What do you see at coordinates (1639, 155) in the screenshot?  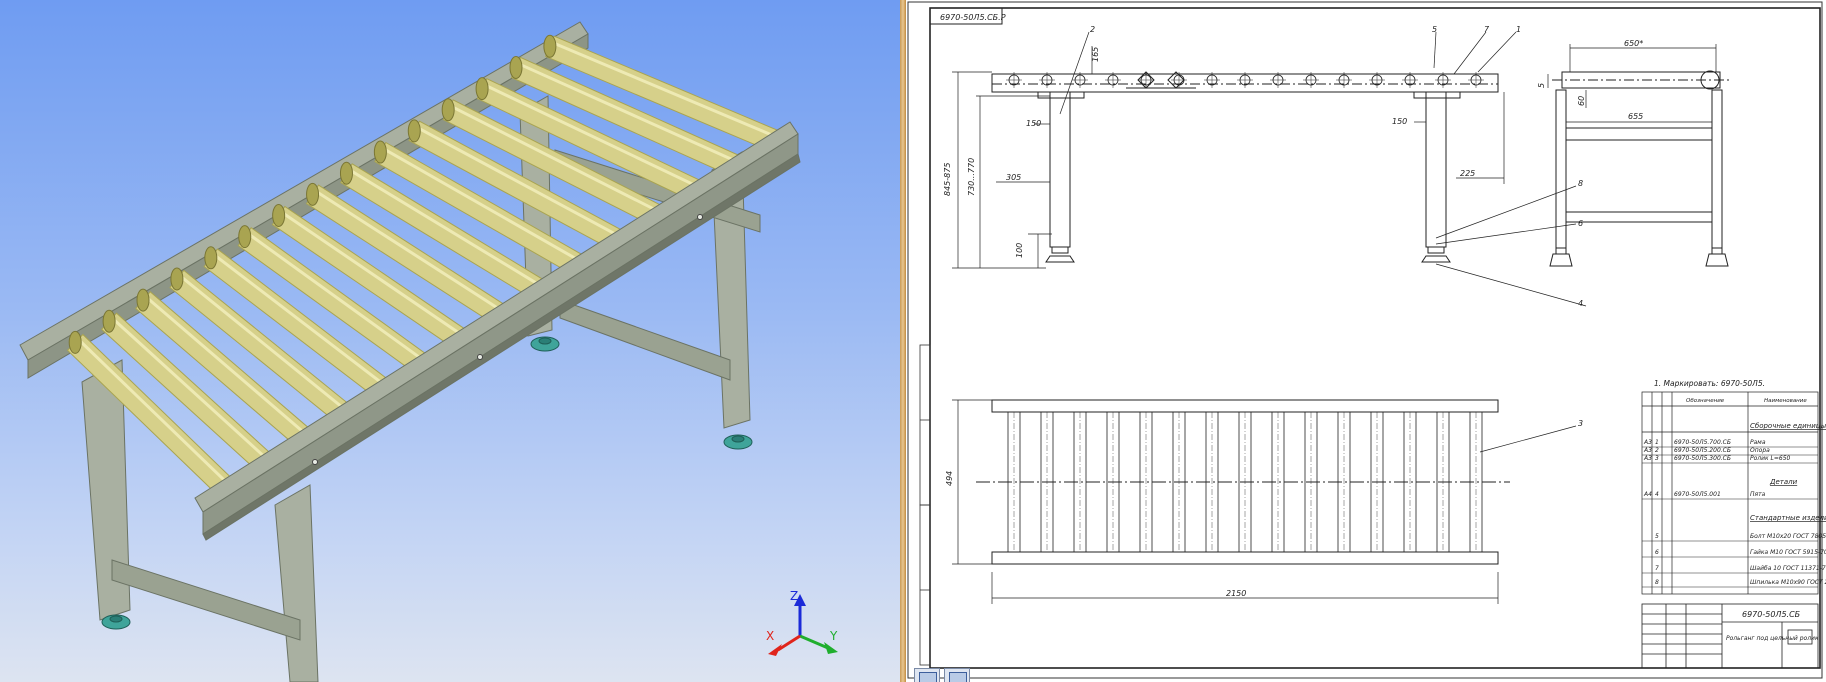 I see `side-view` at bounding box center [1639, 155].